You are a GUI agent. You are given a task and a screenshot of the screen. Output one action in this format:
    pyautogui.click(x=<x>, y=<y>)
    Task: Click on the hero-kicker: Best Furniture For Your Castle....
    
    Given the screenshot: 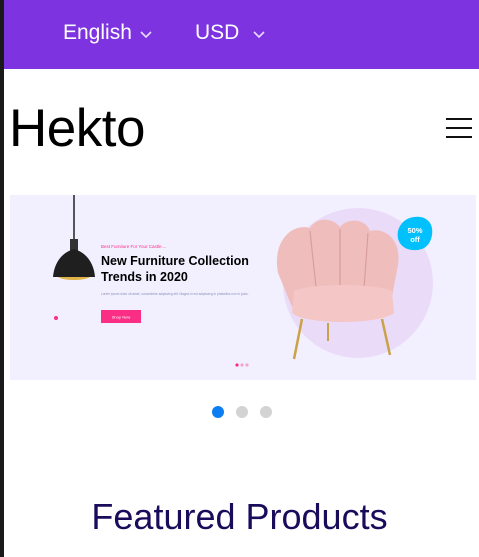 What is the action you would take?
    pyautogui.click(x=134, y=246)
    